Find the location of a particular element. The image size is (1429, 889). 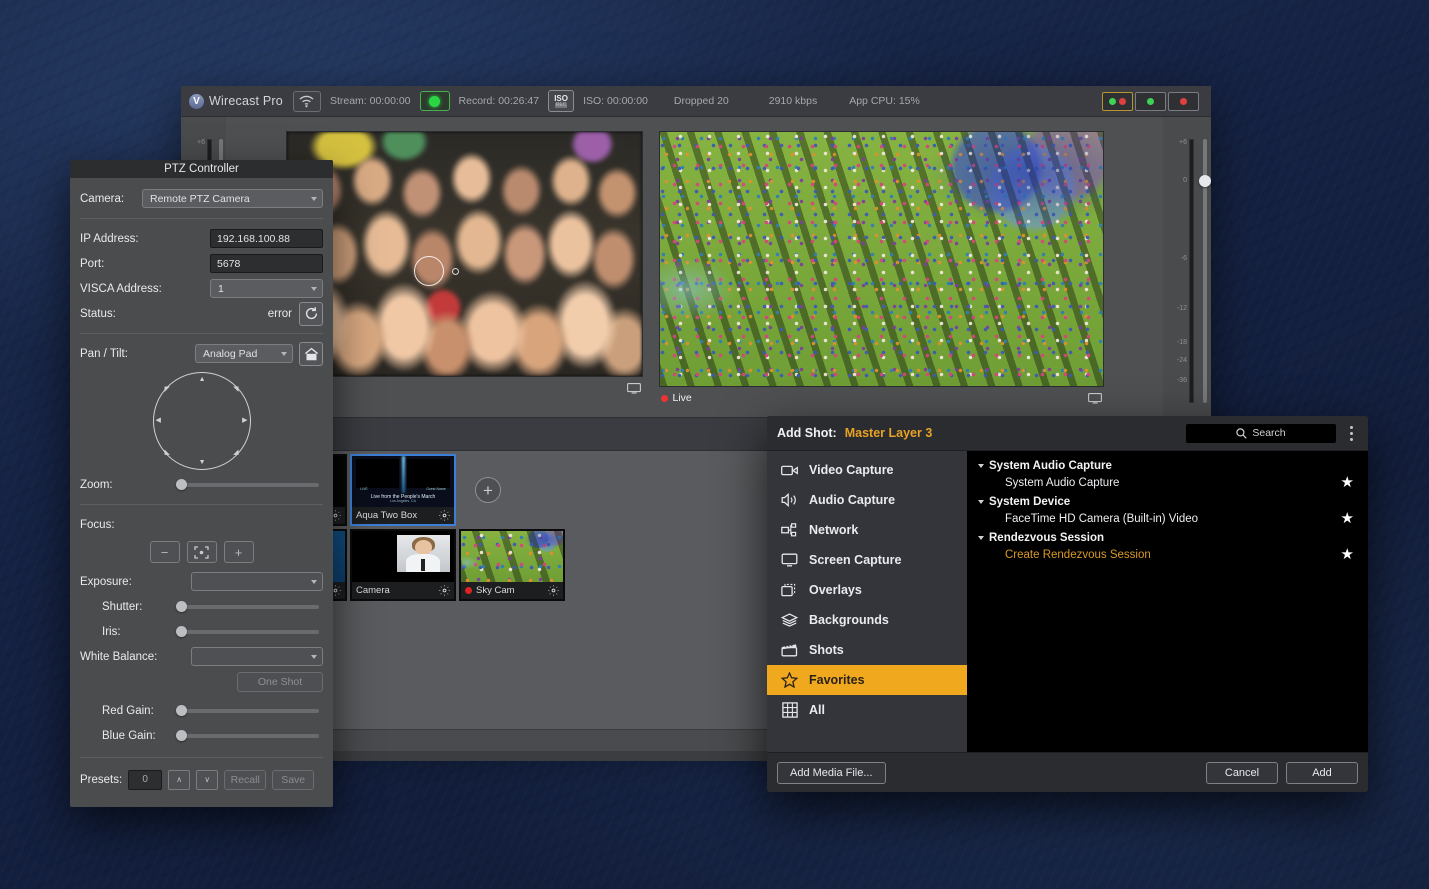

sidebar-item-network: Network is located at coordinates (867, 530).